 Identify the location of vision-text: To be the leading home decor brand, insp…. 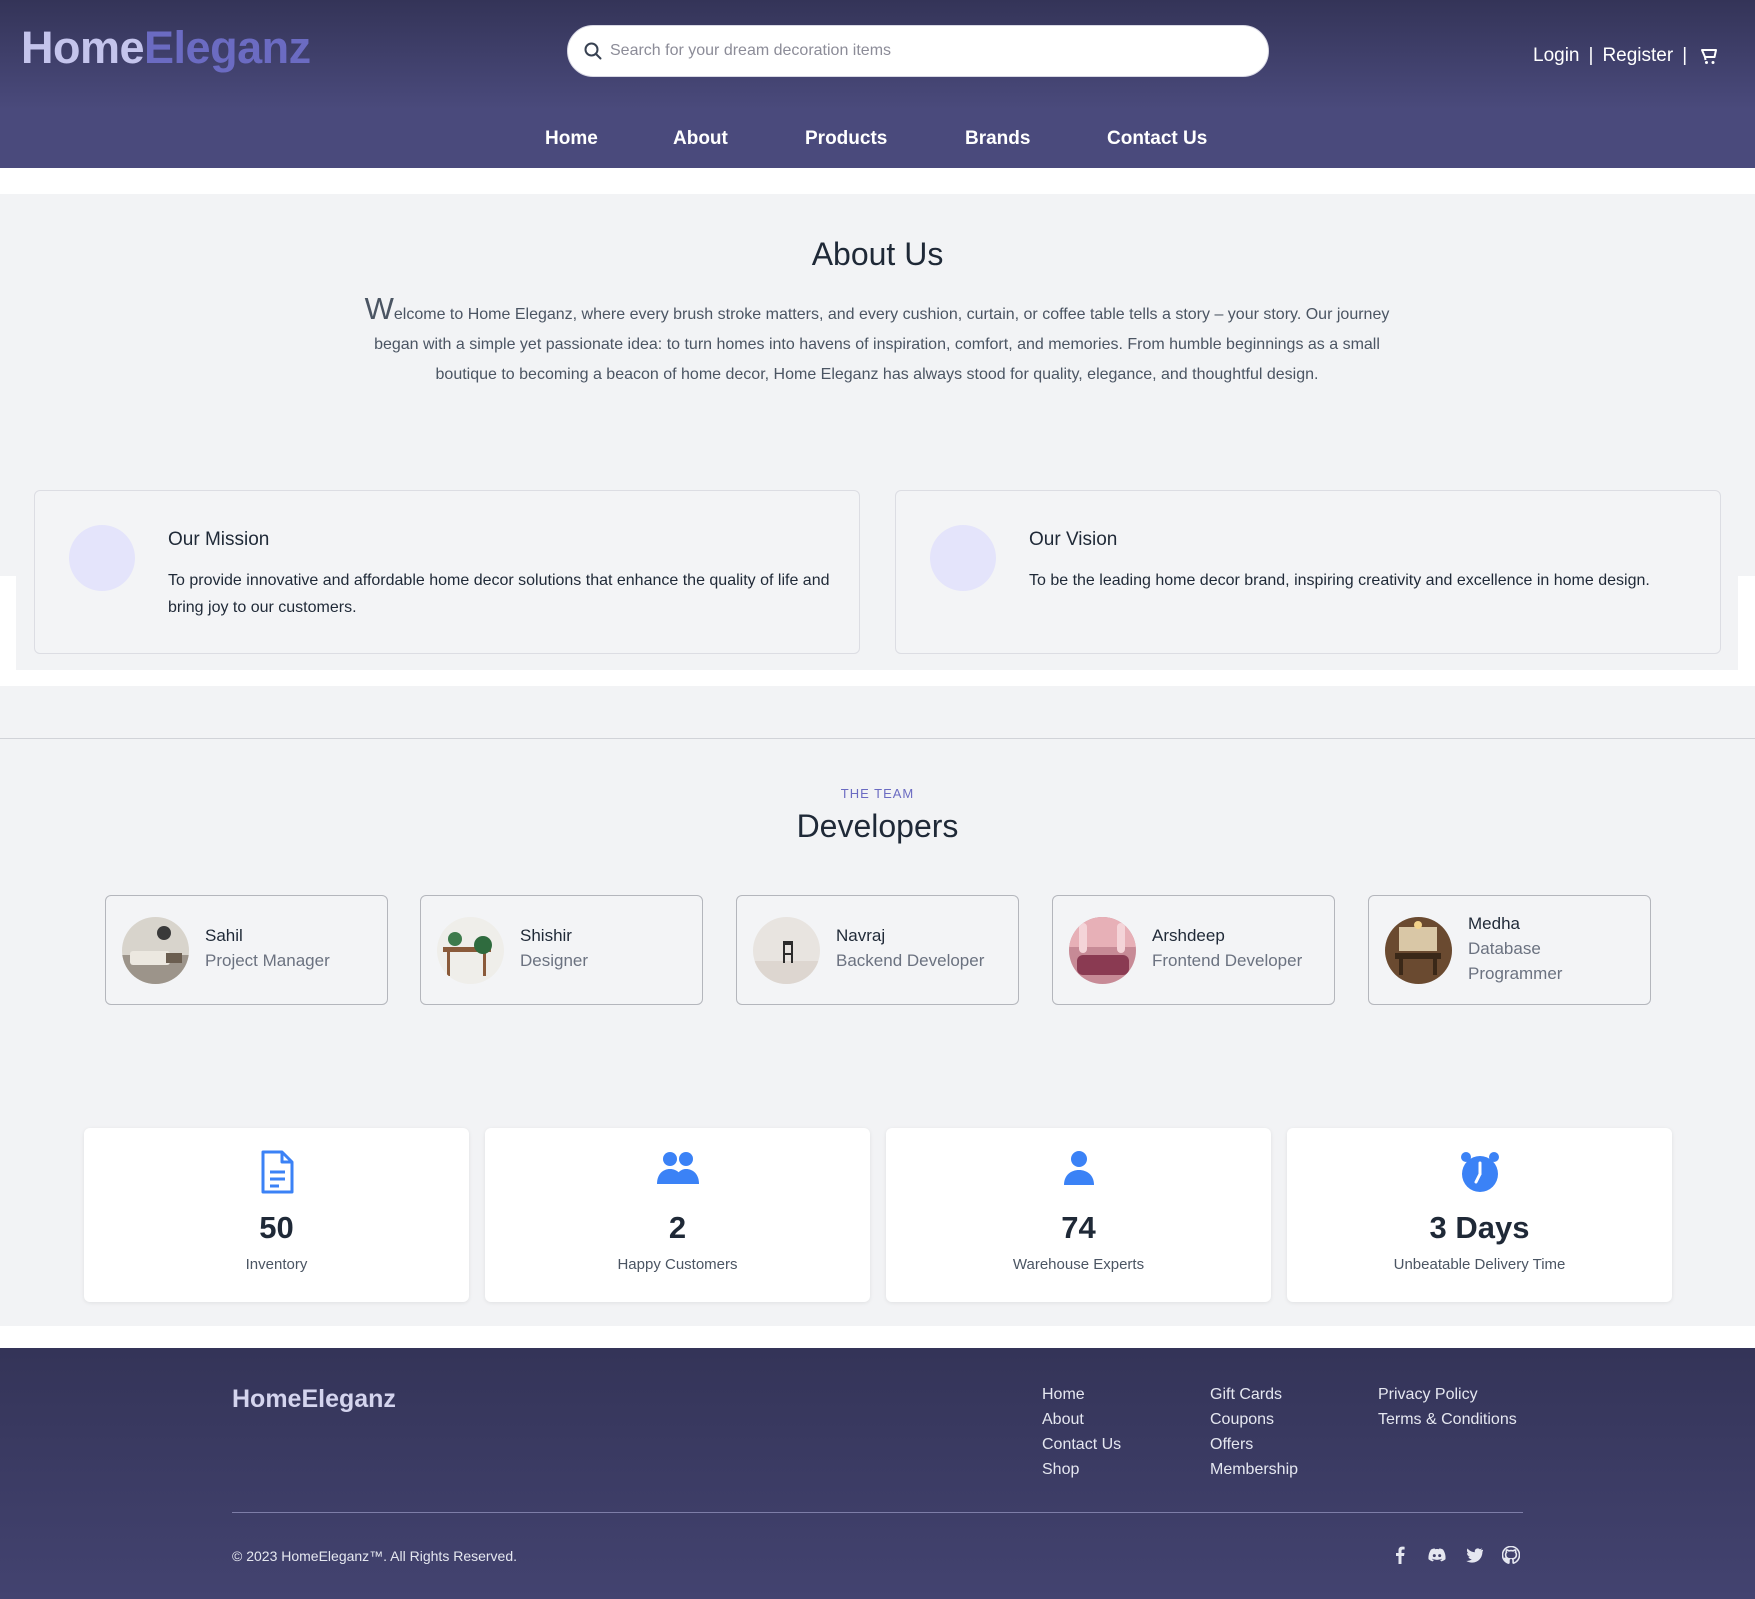
(1339, 580).